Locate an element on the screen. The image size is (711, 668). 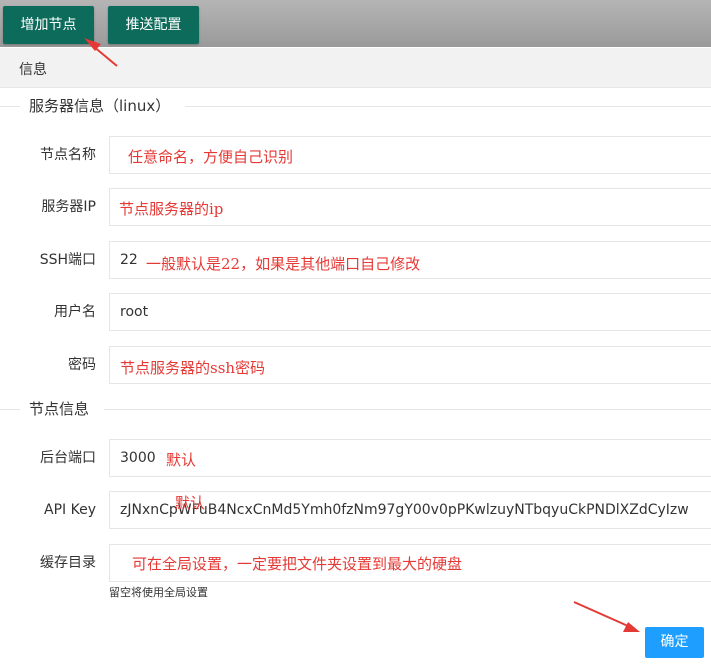
server-ip-label: 服务器IP is located at coordinates (68, 207).